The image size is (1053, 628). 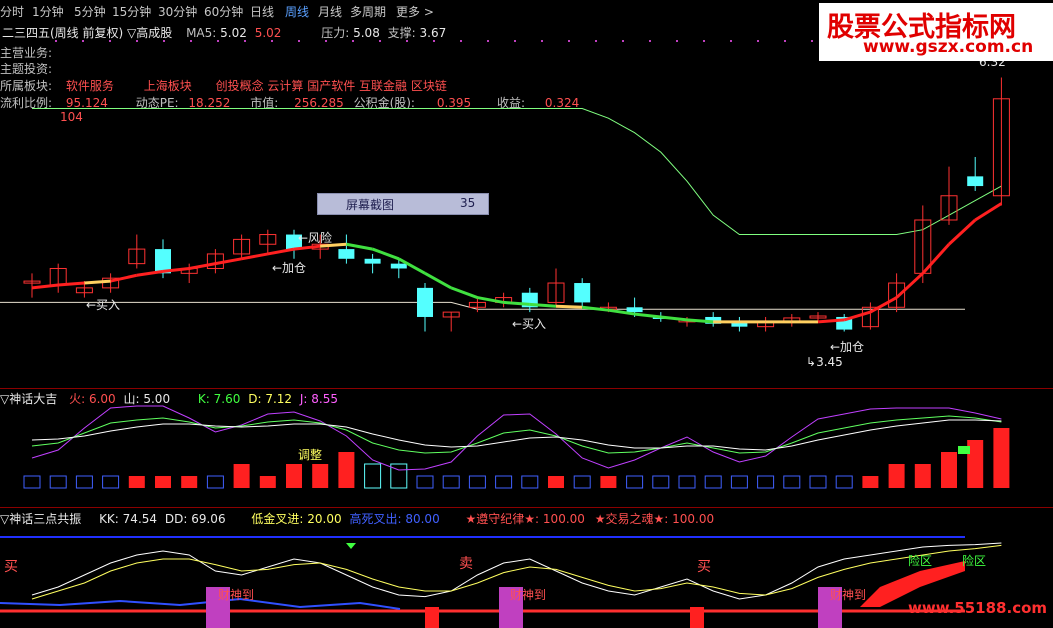 What do you see at coordinates (526, 388) in the screenshot?
I see `panel-divider` at bounding box center [526, 388].